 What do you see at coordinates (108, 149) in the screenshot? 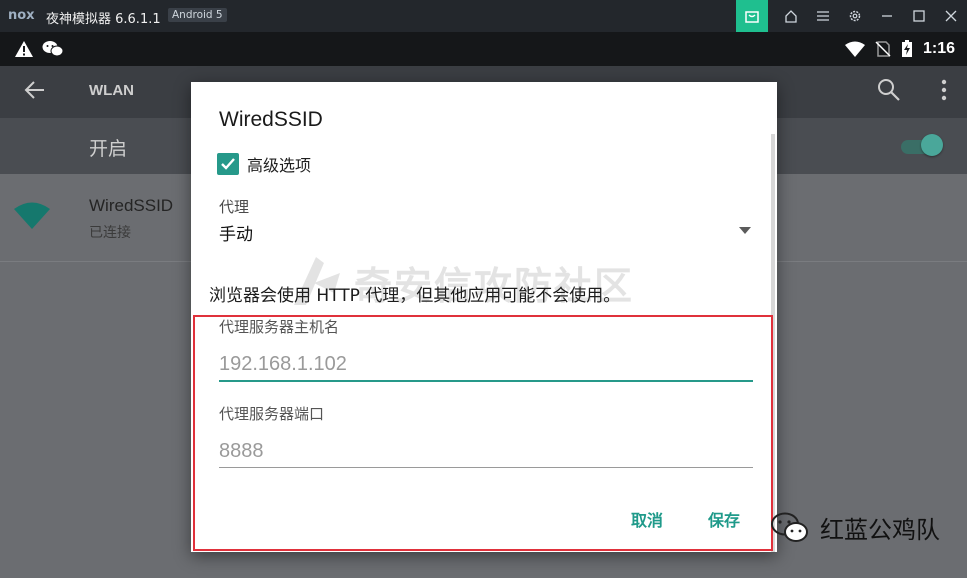
I see `switch-label: 开启` at bounding box center [108, 149].